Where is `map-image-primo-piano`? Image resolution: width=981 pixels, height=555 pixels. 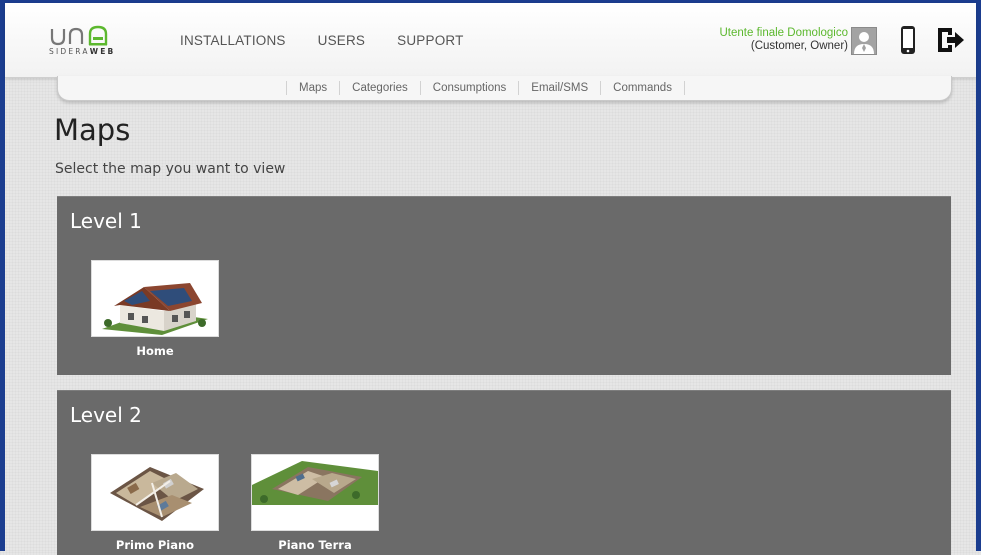
map-image-primo-piano is located at coordinates (155, 492).